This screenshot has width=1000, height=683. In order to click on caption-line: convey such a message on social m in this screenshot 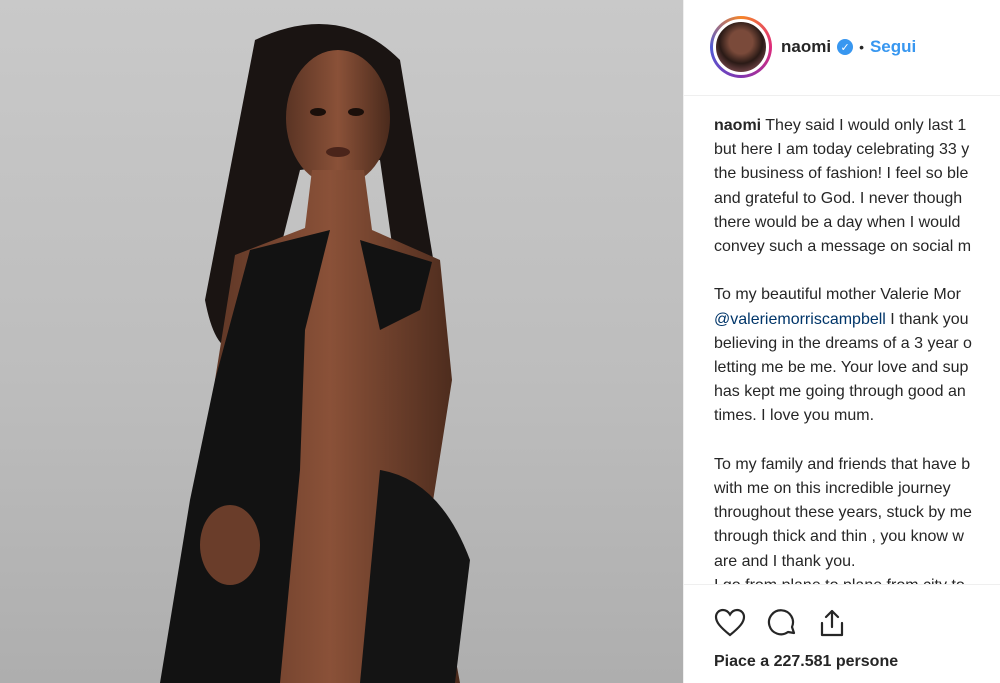, I will do `click(843, 247)`.